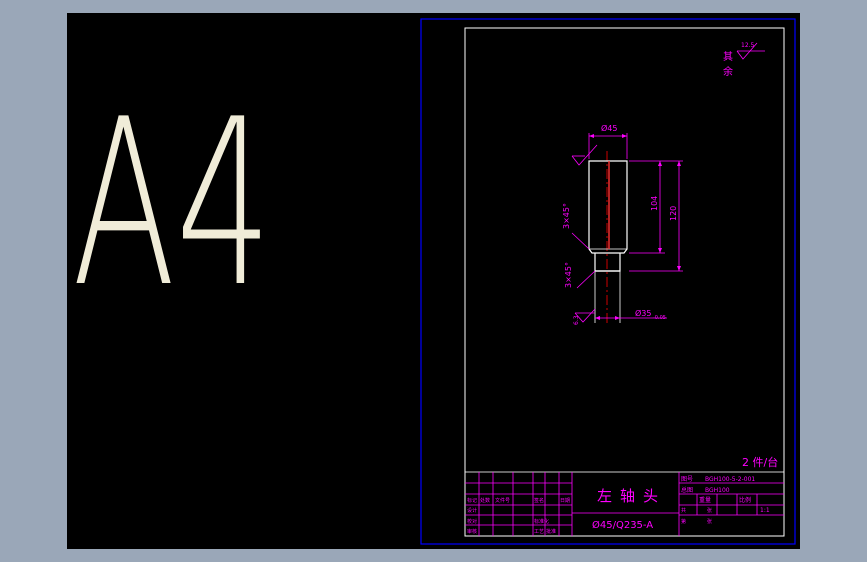  What do you see at coordinates (608, 207) in the screenshot?
I see `shaft-body` at bounding box center [608, 207].